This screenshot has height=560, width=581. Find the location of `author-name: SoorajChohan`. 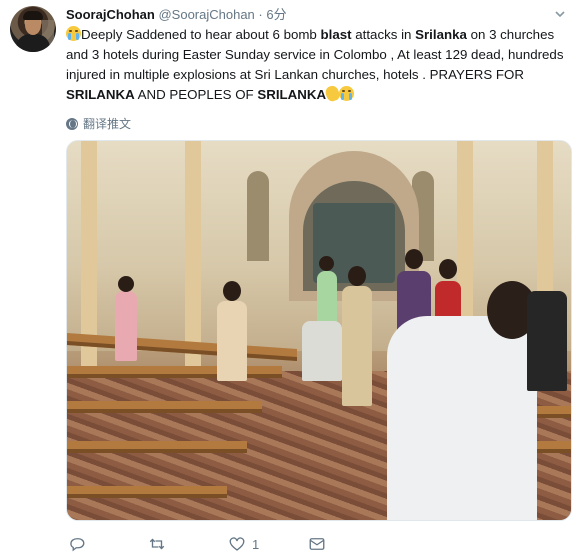

author-name: SoorajChohan is located at coordinates (110, 14).